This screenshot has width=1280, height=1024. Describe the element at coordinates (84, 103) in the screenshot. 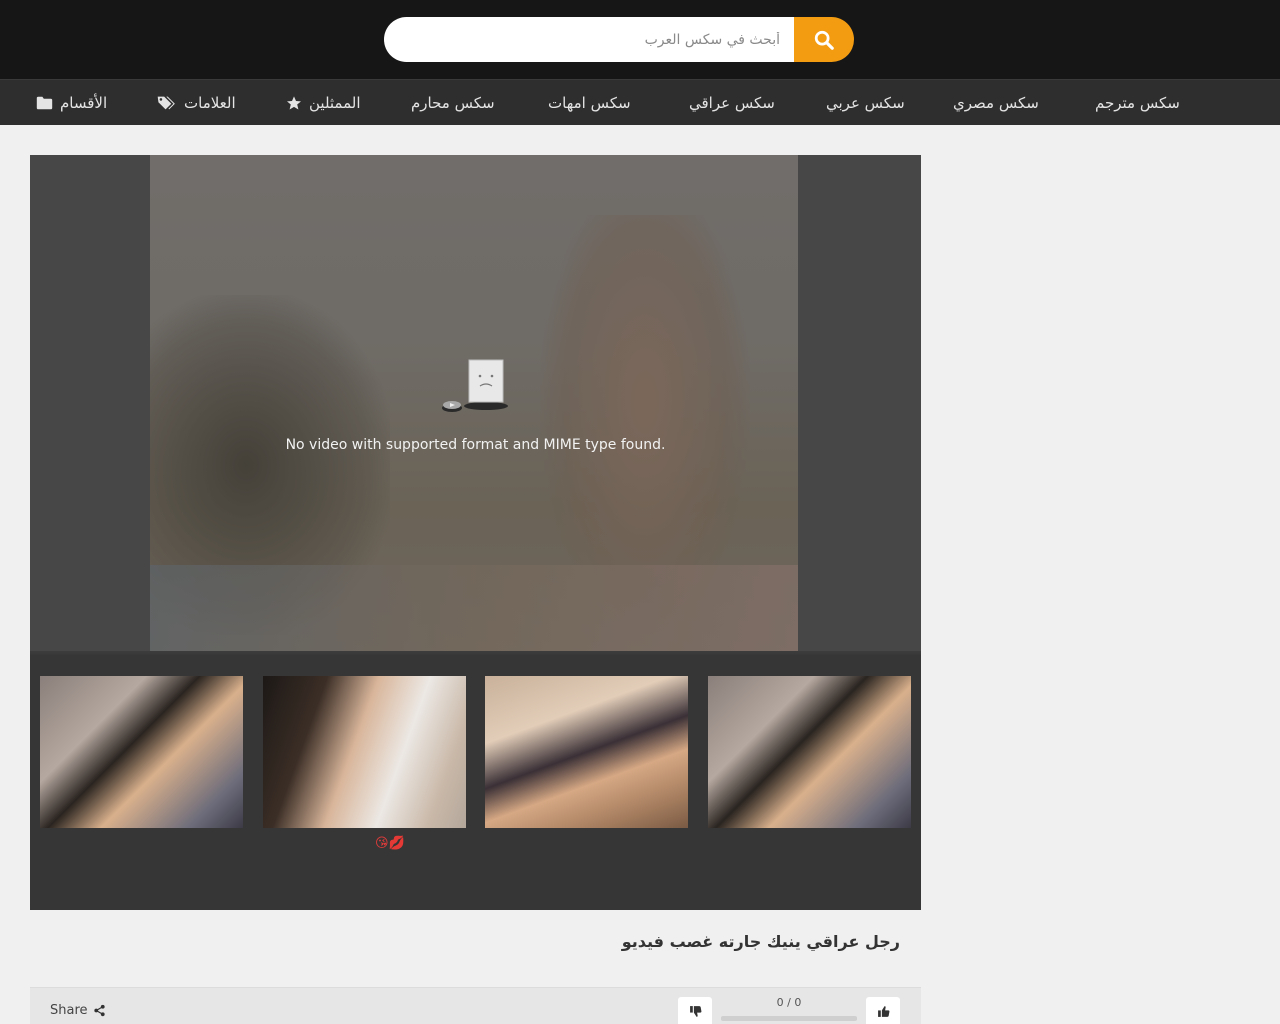

I see `nav-item-label: الأقسام` at that location.